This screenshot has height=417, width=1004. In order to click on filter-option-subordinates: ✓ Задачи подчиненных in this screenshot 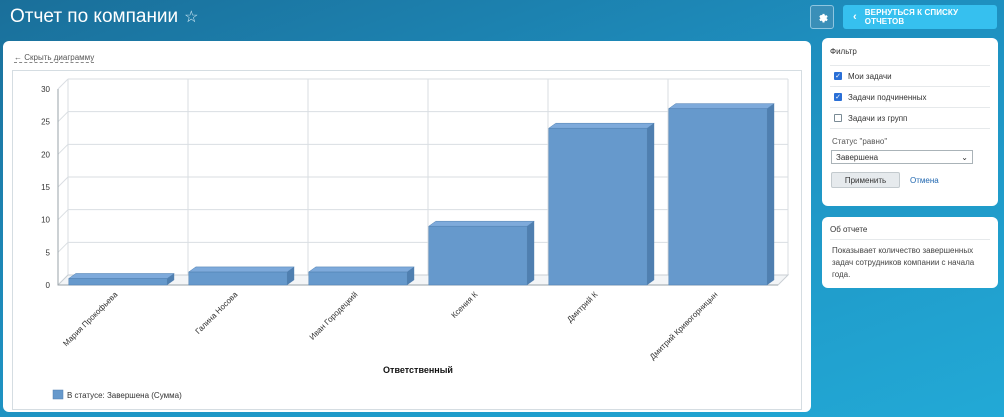, I will do `click(910, 97)`.